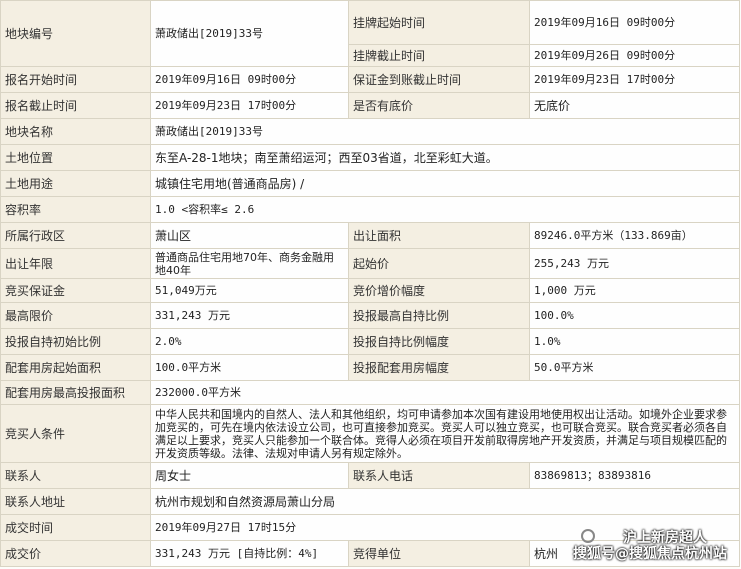 The image size is (741, 569). What do you see at coordinates (75, 209) in the screenshot?
I see `field-label: 容积率` at bounding box center [75, 209].